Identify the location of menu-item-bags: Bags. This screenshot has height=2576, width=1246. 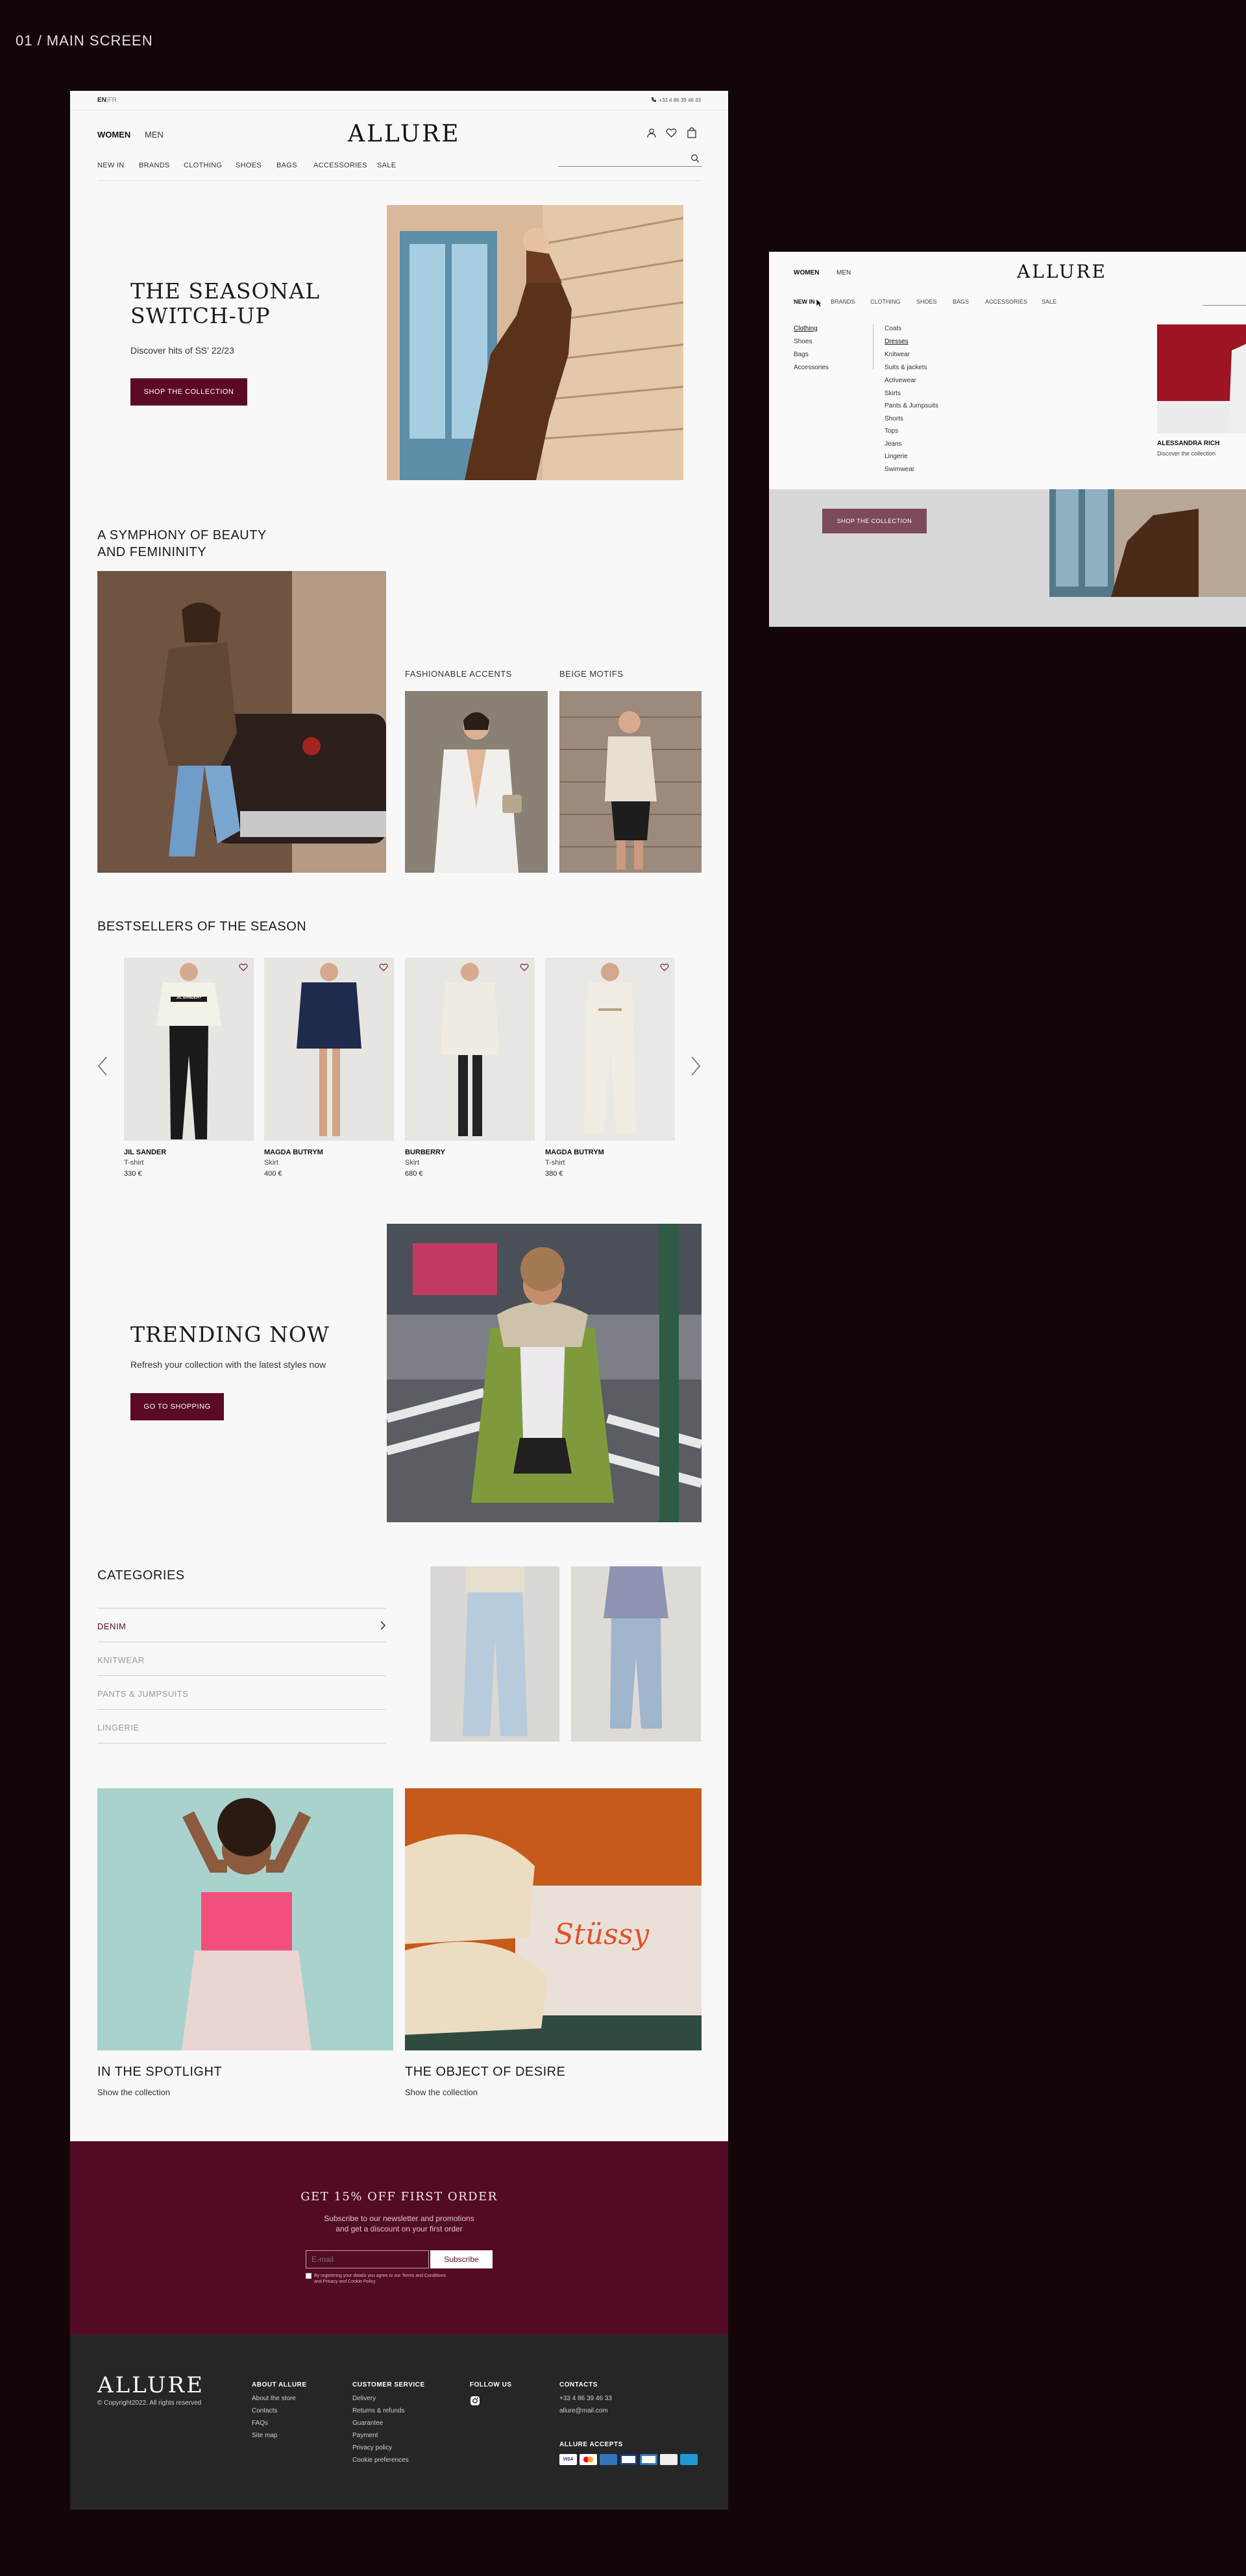
(801, 354).